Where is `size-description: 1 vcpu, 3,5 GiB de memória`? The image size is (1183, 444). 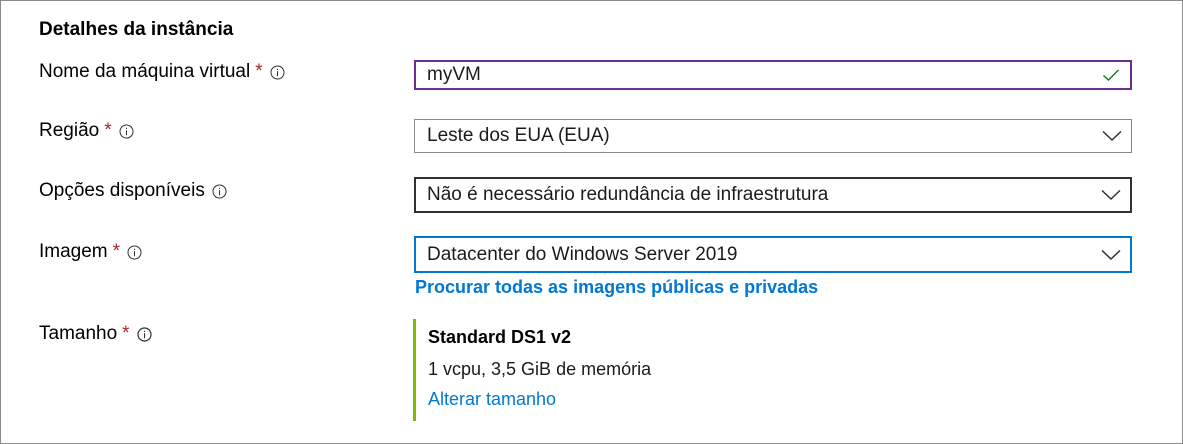
size-description: 1 vcpu, 3,5 GiB de memória is located at coordinates (540, 369).